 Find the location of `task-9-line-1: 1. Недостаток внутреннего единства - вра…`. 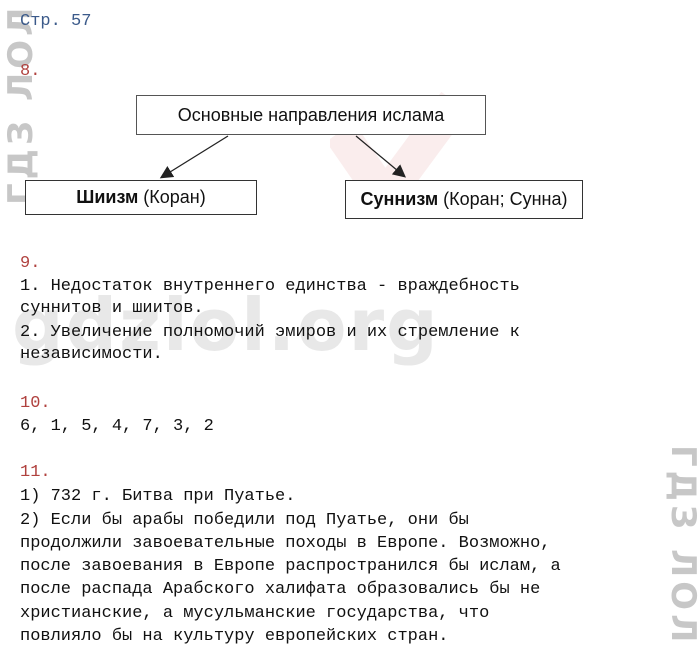

task-9-line-1: 1. Недостаток внутреннего единства - вра… is located at coordinates (270, 286).